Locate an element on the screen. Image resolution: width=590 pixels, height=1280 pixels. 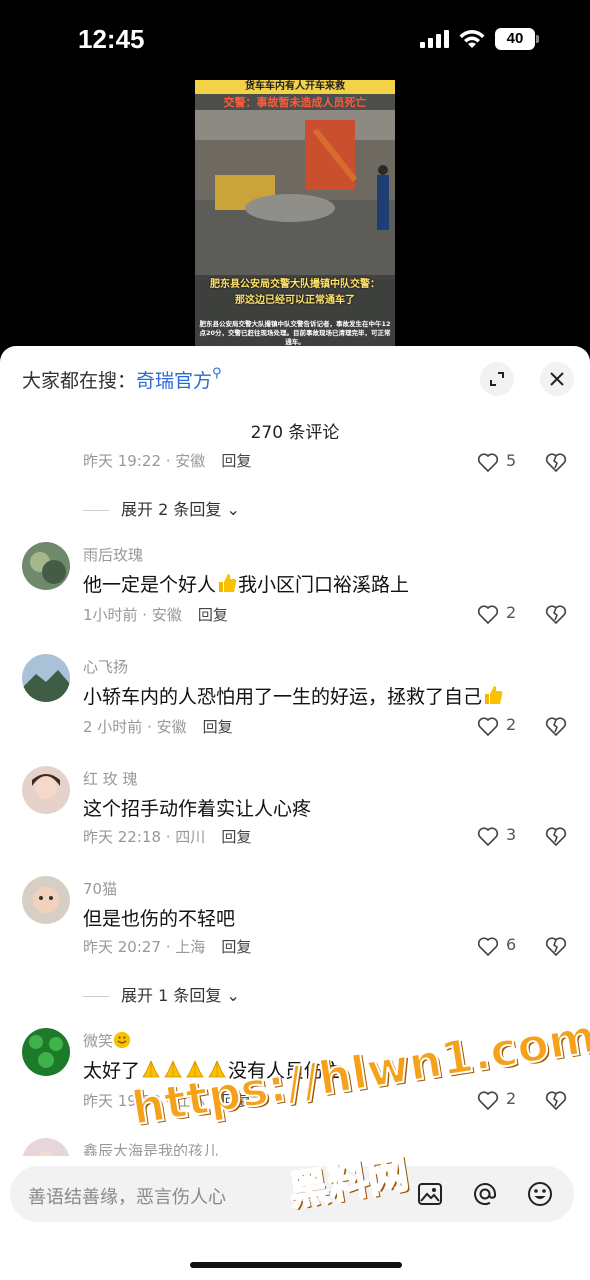
comment-text: 这个招手动作着实让人心疼 is located at coordinates (197, 807).